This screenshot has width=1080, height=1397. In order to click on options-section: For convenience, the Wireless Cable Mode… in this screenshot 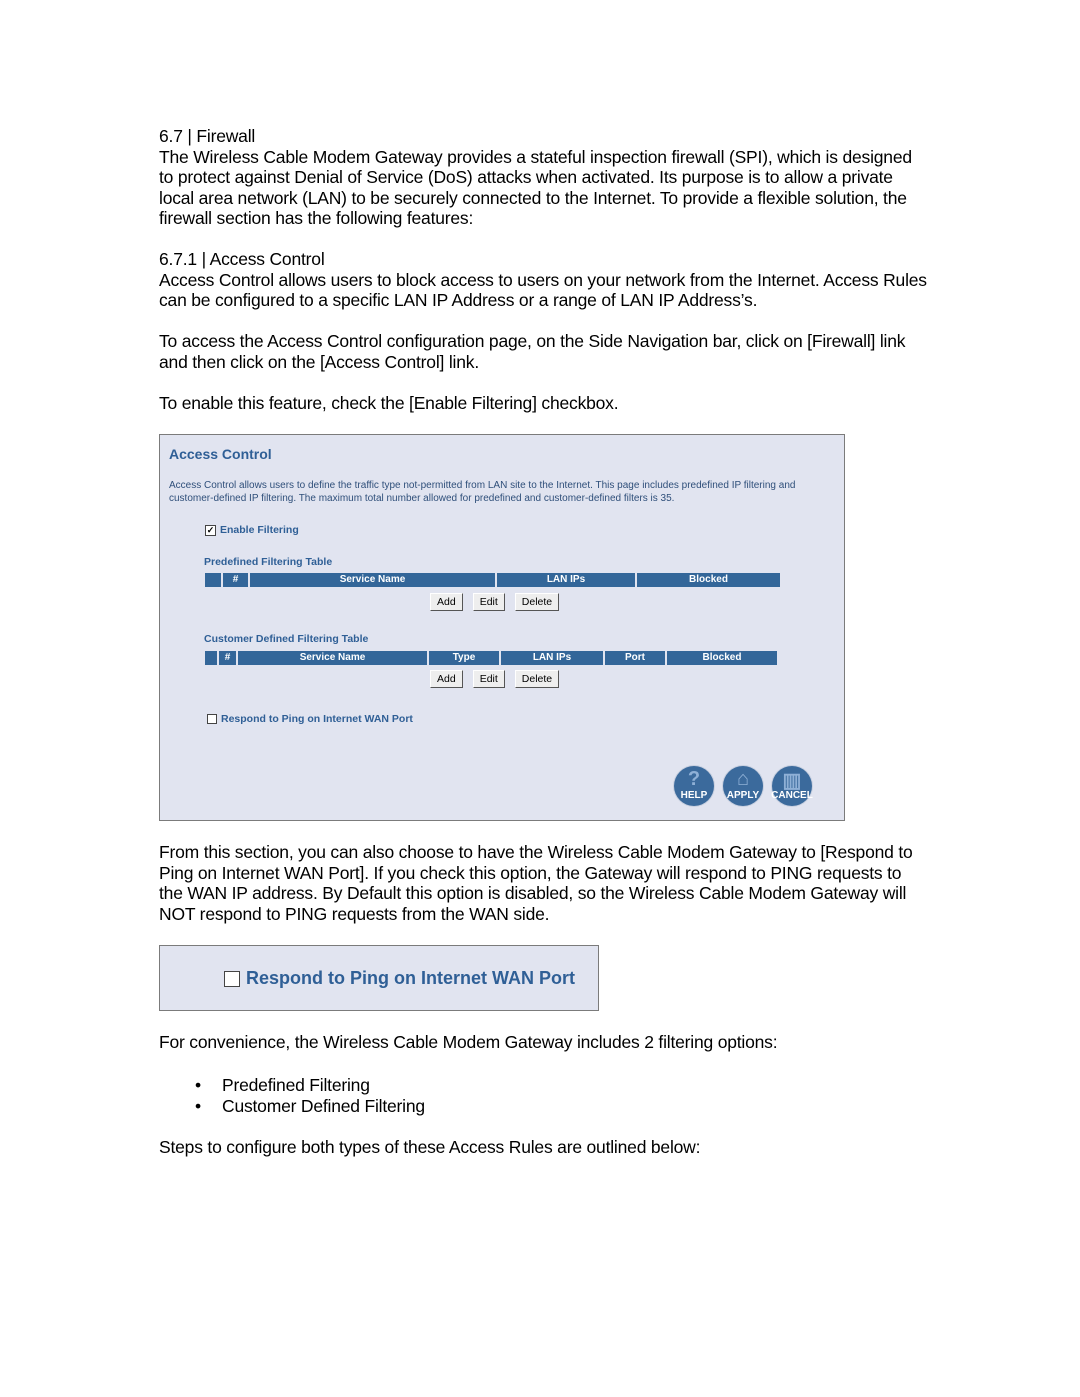, I will do `click(544, 1094)`.